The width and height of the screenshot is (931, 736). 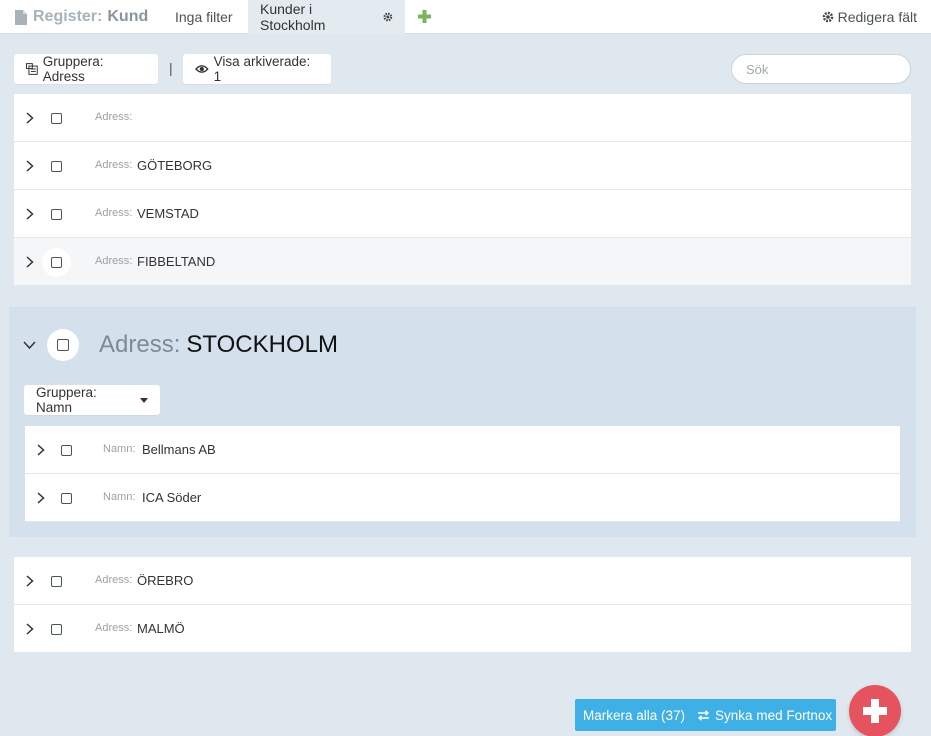 I want to click on tab-customers-stockholm: Kunder i Stockholm, so click(x=326, y=17).